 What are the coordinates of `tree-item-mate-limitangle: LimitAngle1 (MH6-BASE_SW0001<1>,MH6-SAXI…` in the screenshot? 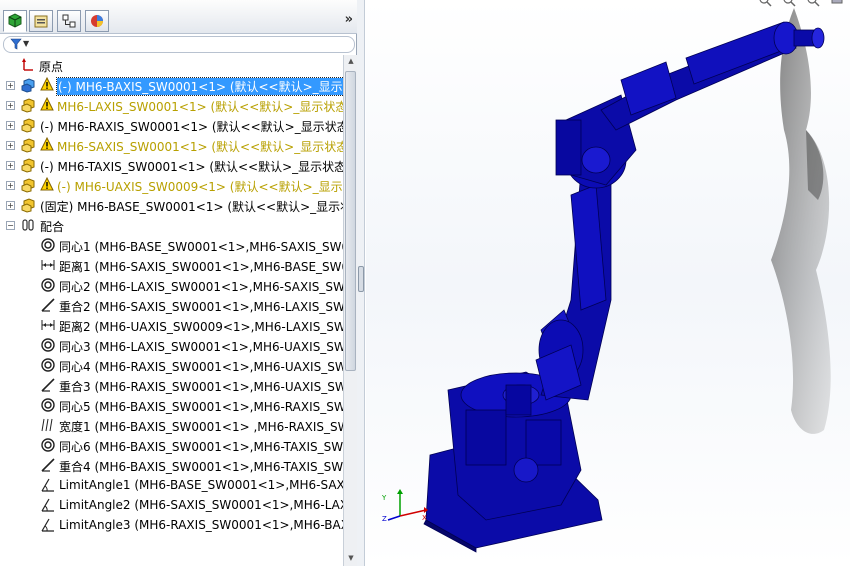 It's located at (171, 485).